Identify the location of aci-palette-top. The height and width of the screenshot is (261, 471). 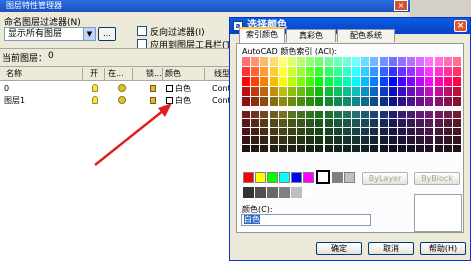
(352, 82).